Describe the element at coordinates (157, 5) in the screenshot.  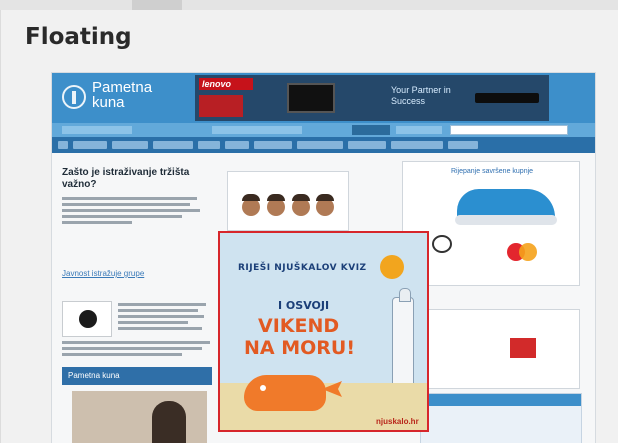
I see `top-tab` at that location.